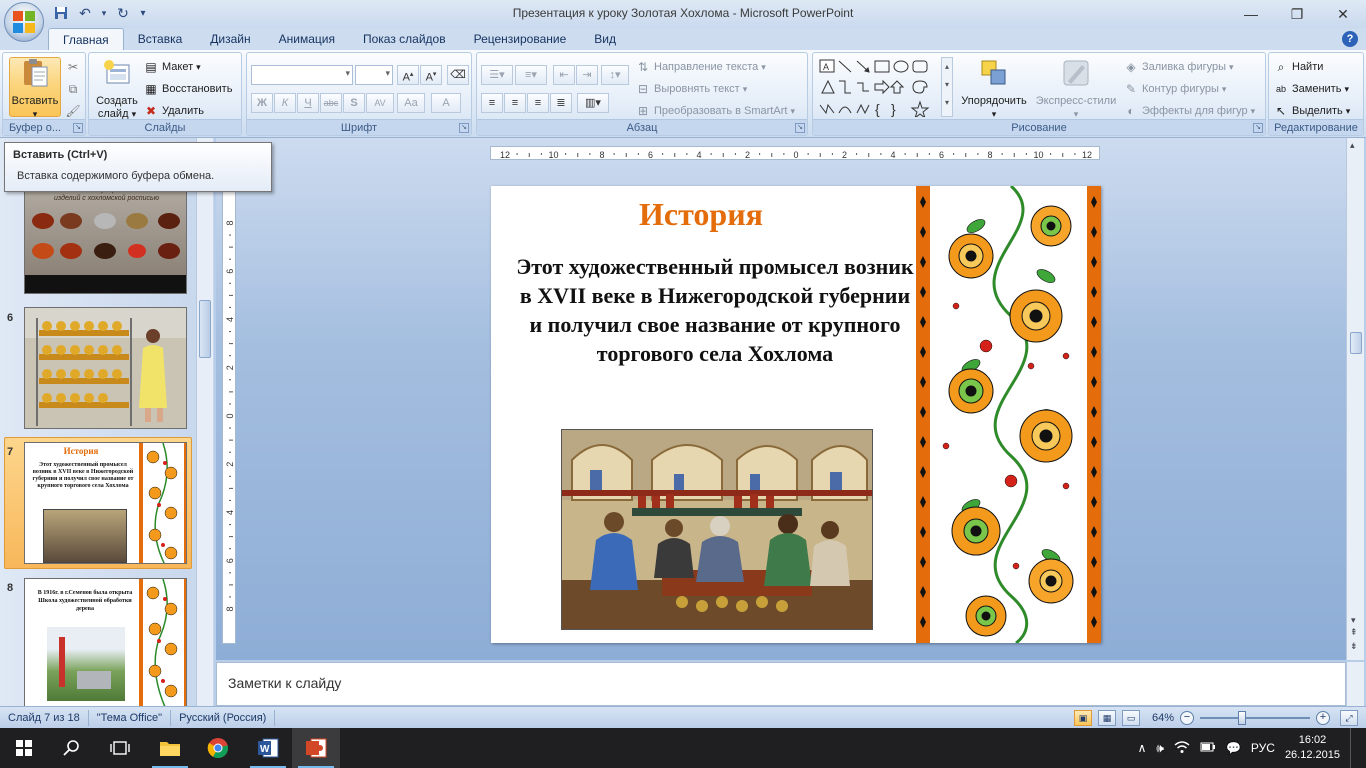  I want to click on show-desktop-button, so click(1352, 748).